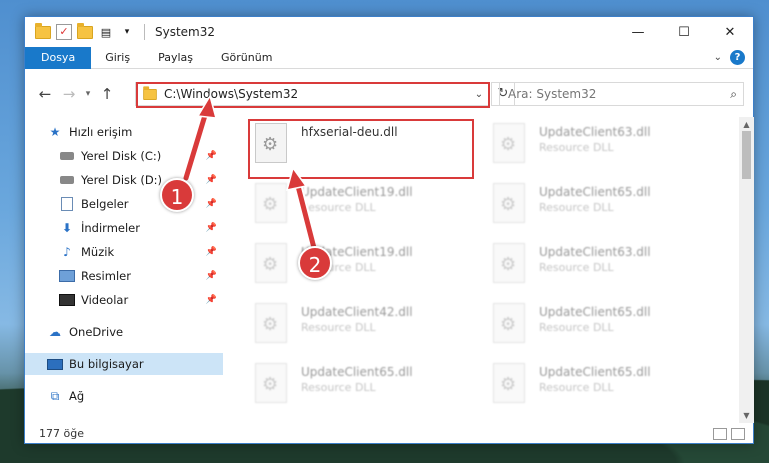  What do you see at coordinates (389, 57) in the screenshot?
I see `ribbon-tabs: Dosya Giriş Paylaş Görünüm ⌄ ?` at bounding box center [389, 57].